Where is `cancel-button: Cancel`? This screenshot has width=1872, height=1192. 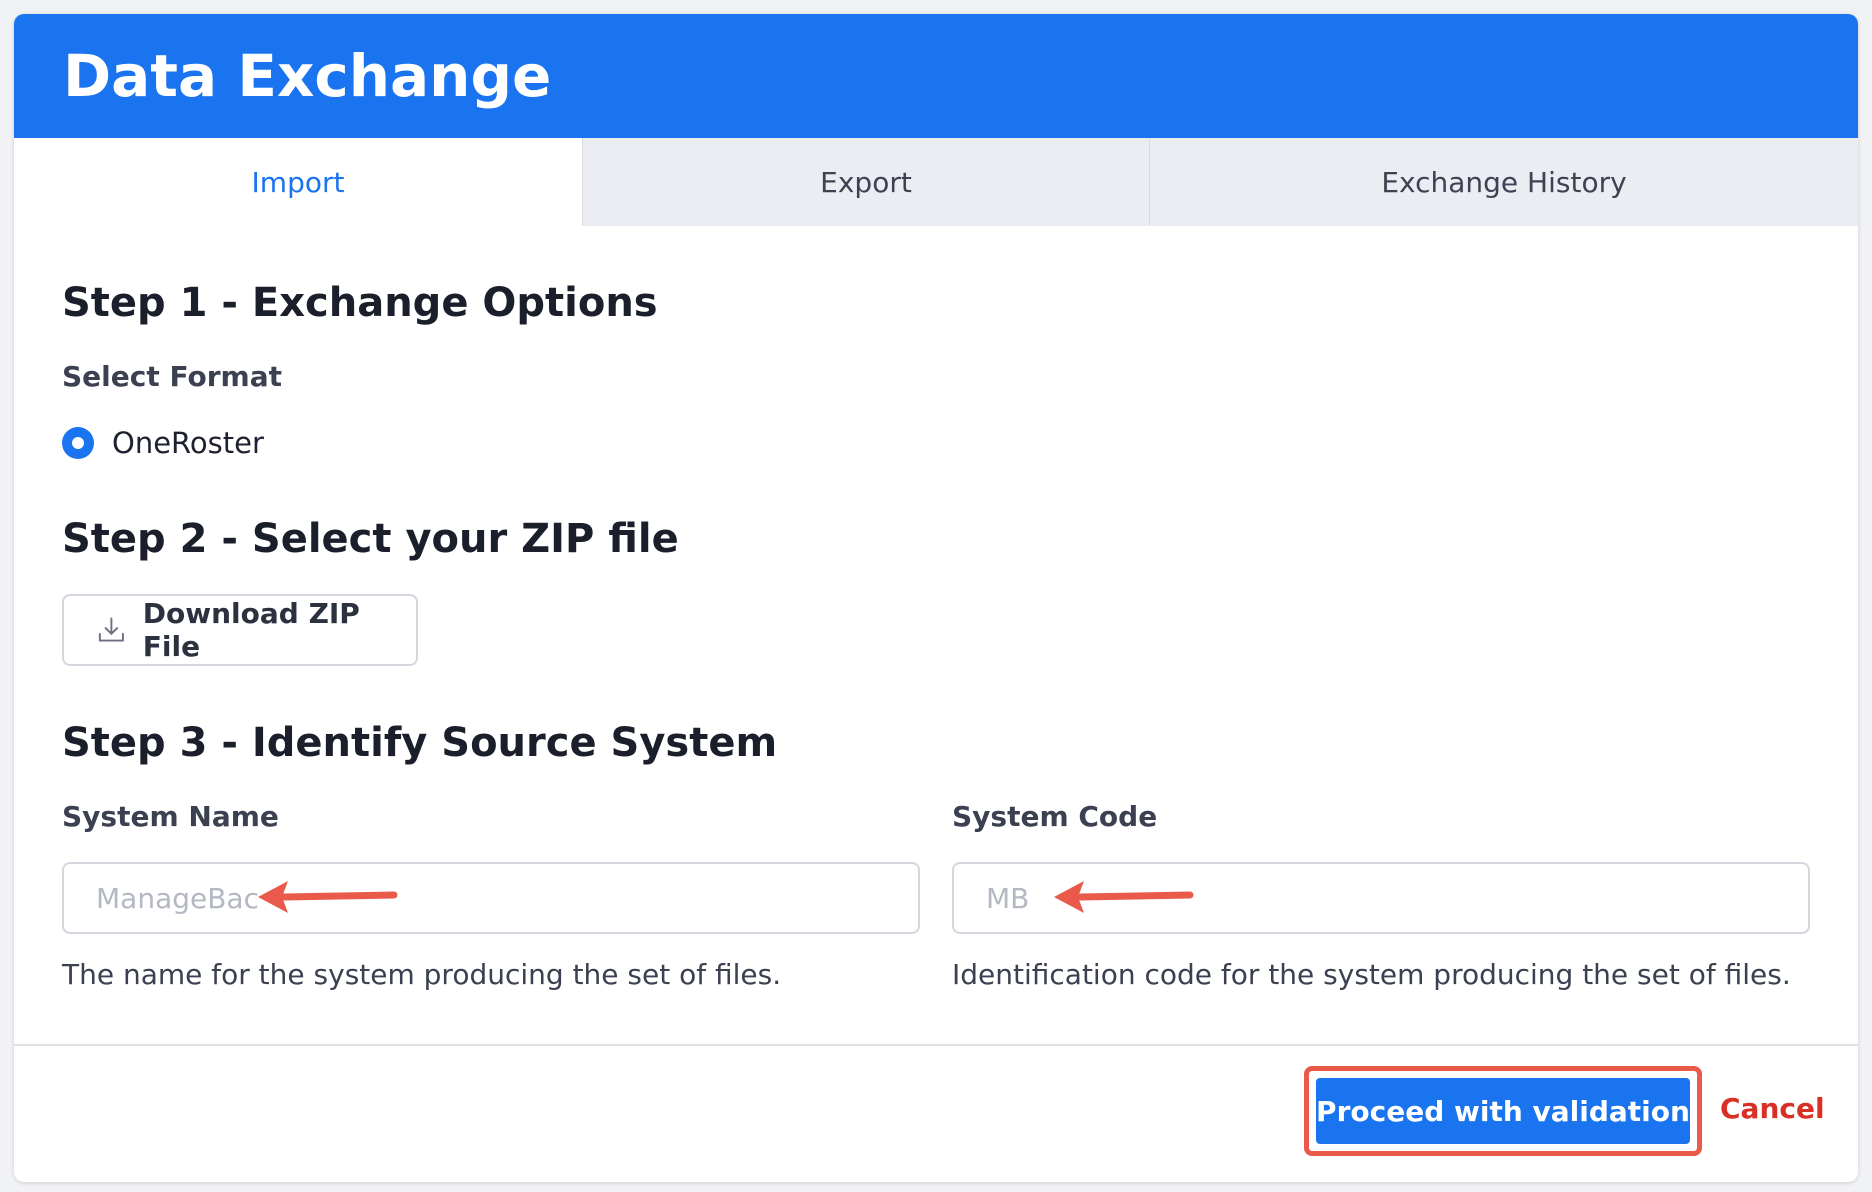
cancel-button: Cancel is located at coordinates (1772, 1108).